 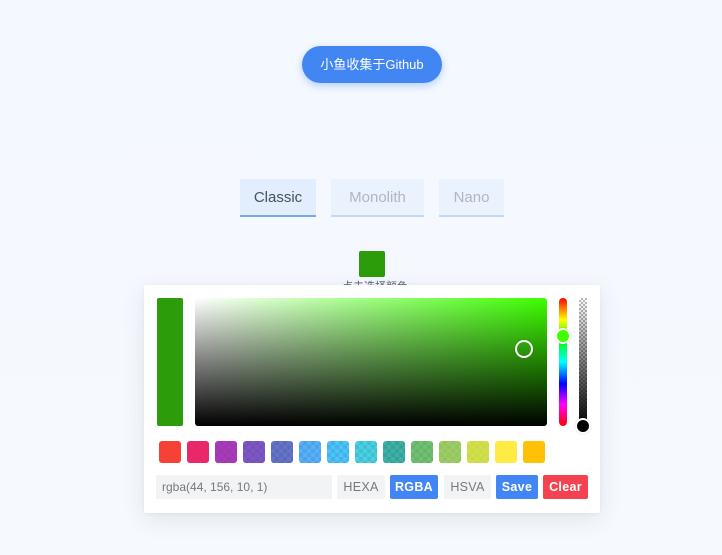 I want to click on rgba-button: RGBA, so click(x=414, y=487).